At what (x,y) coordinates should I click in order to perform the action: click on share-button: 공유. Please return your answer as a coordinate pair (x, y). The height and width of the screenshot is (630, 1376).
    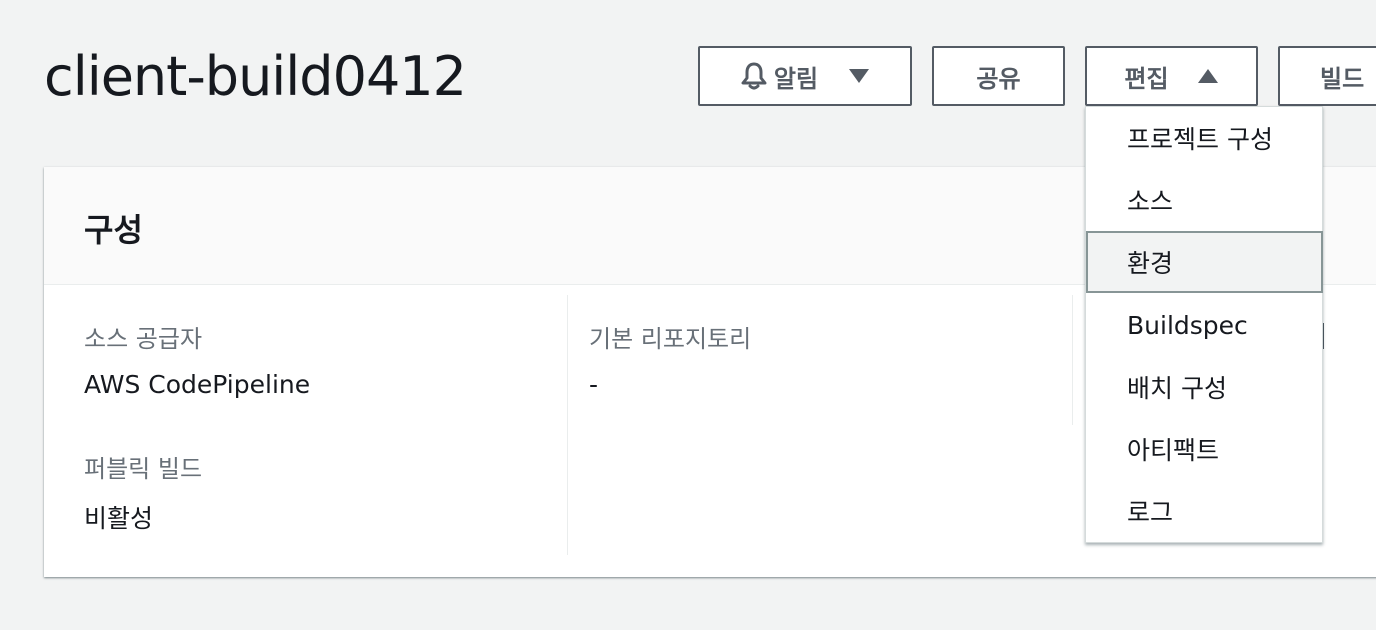
    Looking at the image, I should click on (998, 76).